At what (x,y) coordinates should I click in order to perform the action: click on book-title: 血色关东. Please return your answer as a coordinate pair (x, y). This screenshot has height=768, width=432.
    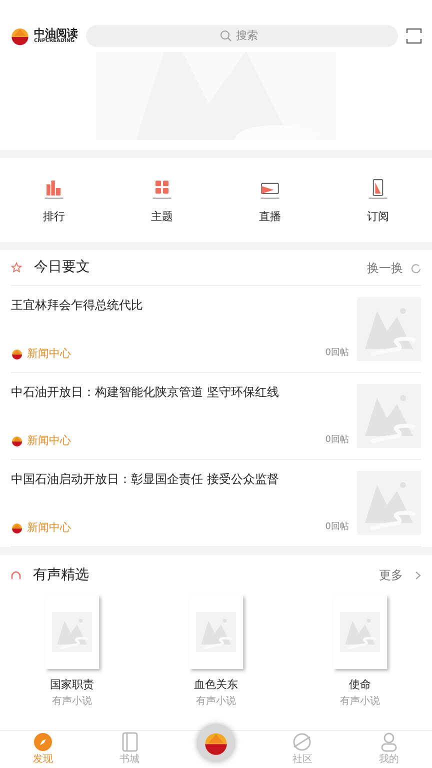
    Looking at the image, I should click on (216, 685).